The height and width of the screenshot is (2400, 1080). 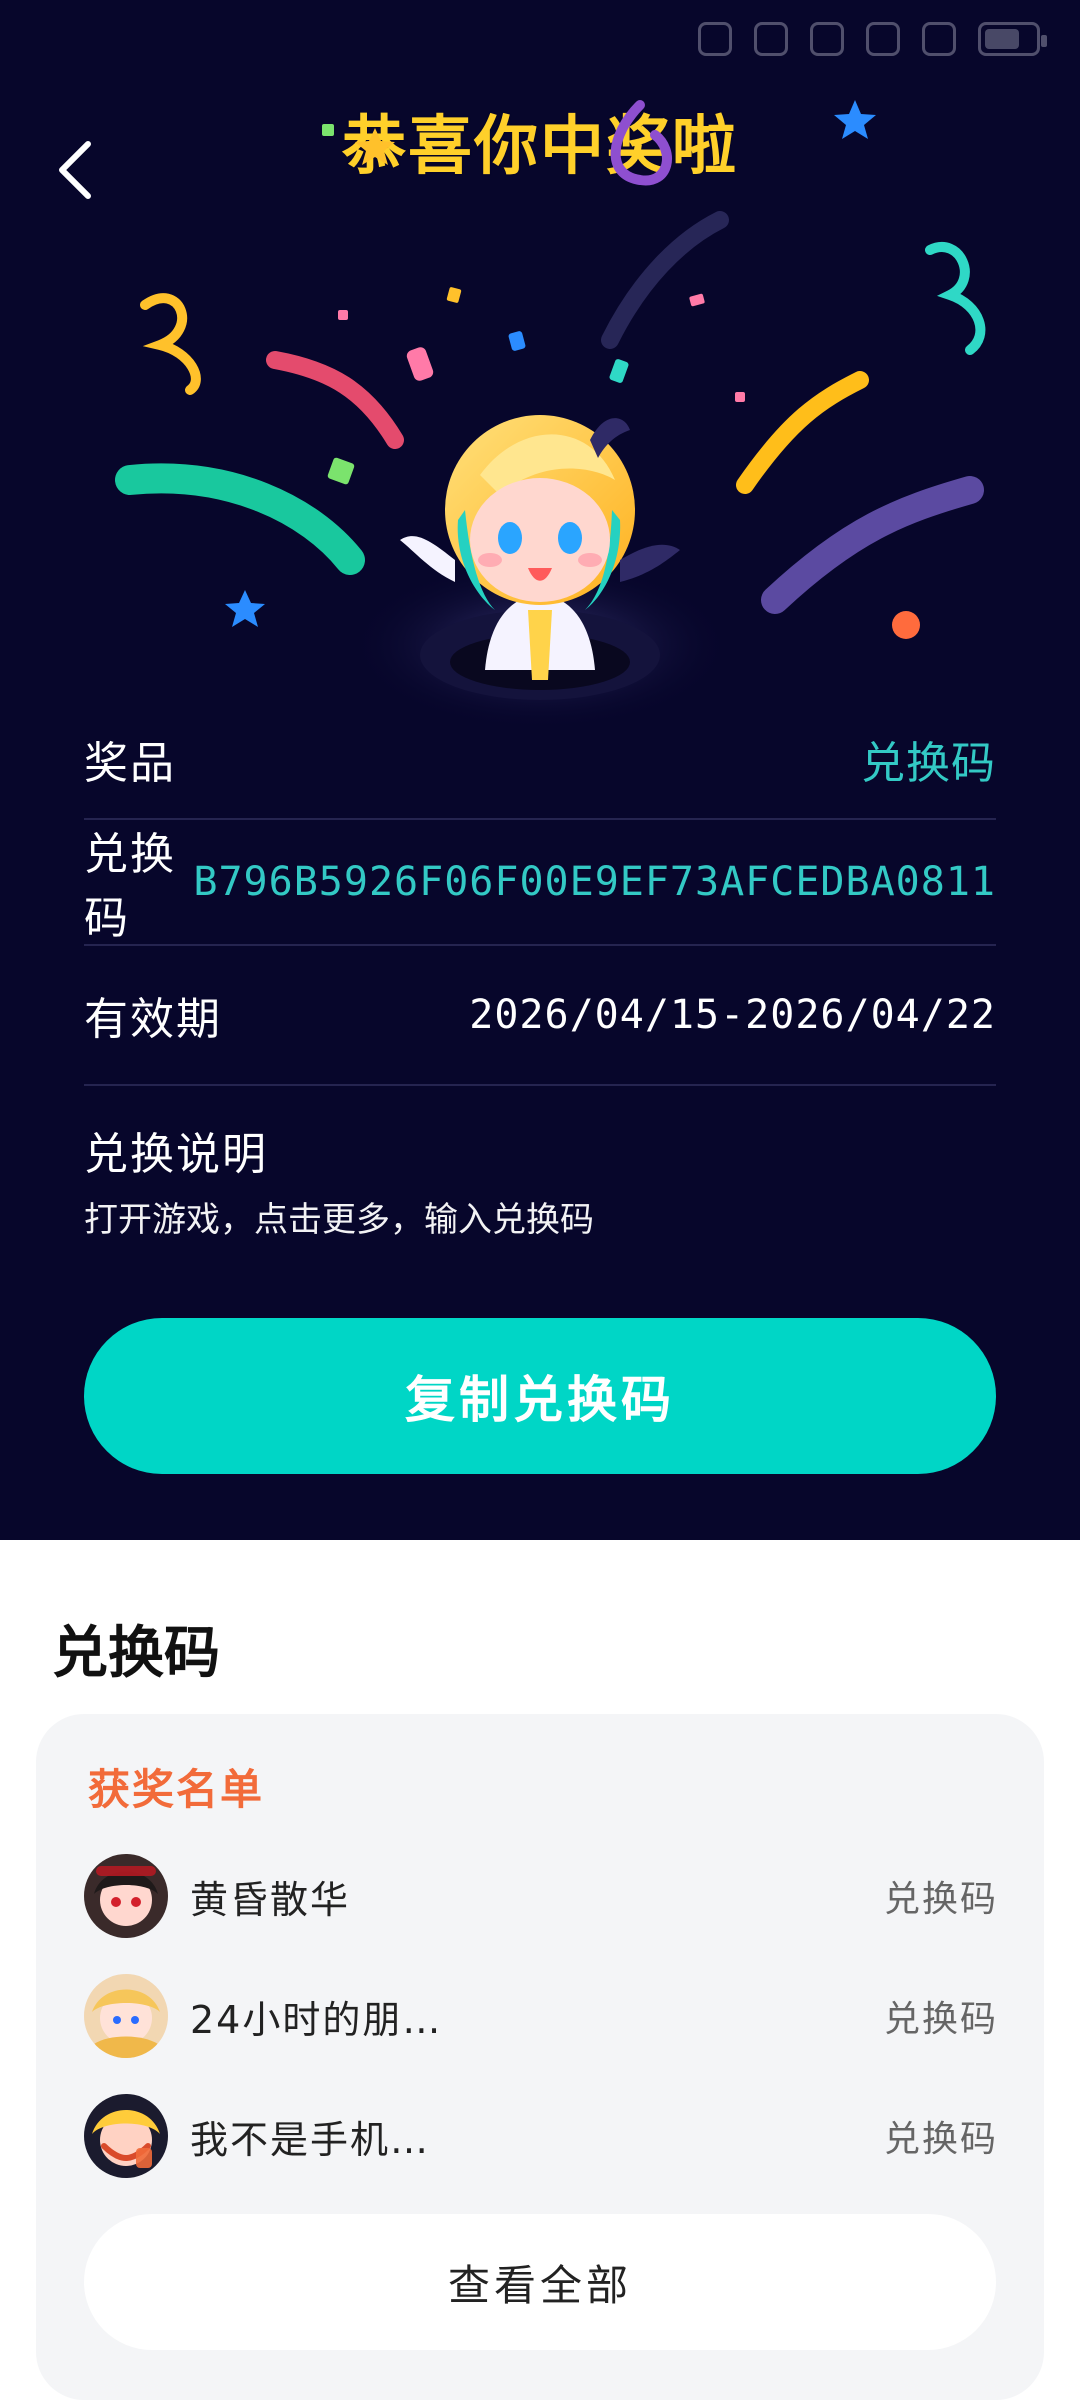 What do you see at coordinates (540, 45) in the screenshot?
I see `status-bar` at bounding box center [540, 45].